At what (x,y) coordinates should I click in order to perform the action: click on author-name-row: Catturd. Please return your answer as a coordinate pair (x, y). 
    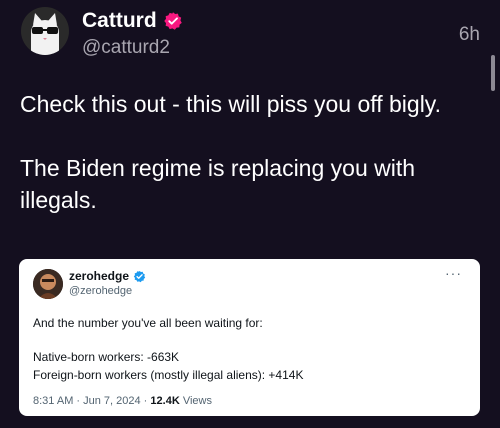
    Looking at the image, I should click on (132, 21).